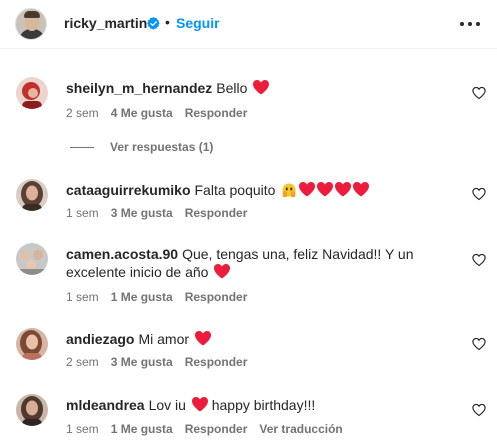 This screenshot has height=443, width=497. I want to click on commenter-username: sheilyn_m_hernandez, so click(139, 88).